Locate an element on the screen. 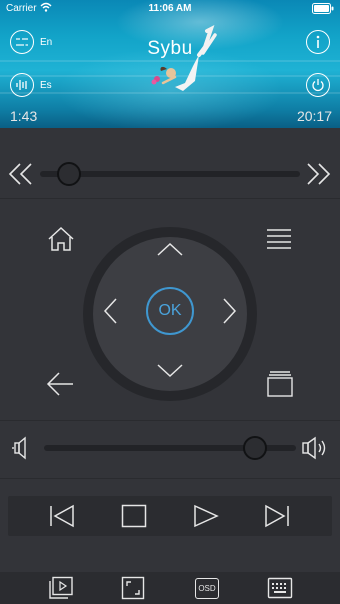 This screenshot has width=340, height=604. battery-icon is located at coordinates (323, 8).